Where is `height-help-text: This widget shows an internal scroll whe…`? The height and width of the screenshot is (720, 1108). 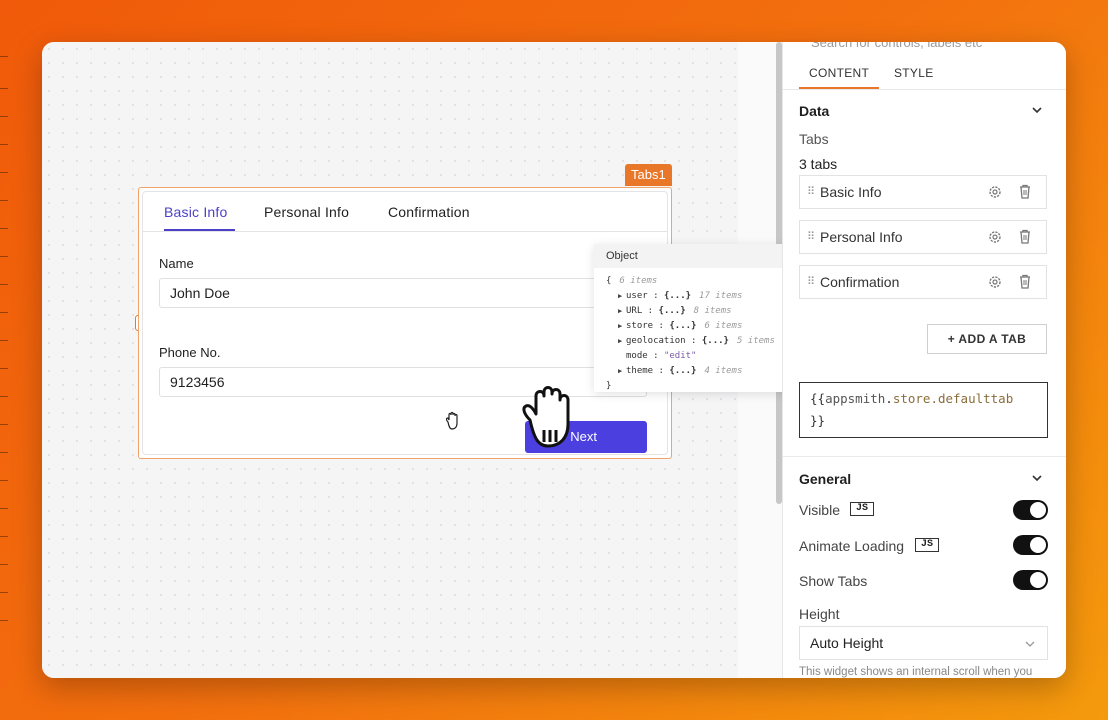 height-help-text: This widget shows an internal scroll whe… is located at coordinates (916, 672).